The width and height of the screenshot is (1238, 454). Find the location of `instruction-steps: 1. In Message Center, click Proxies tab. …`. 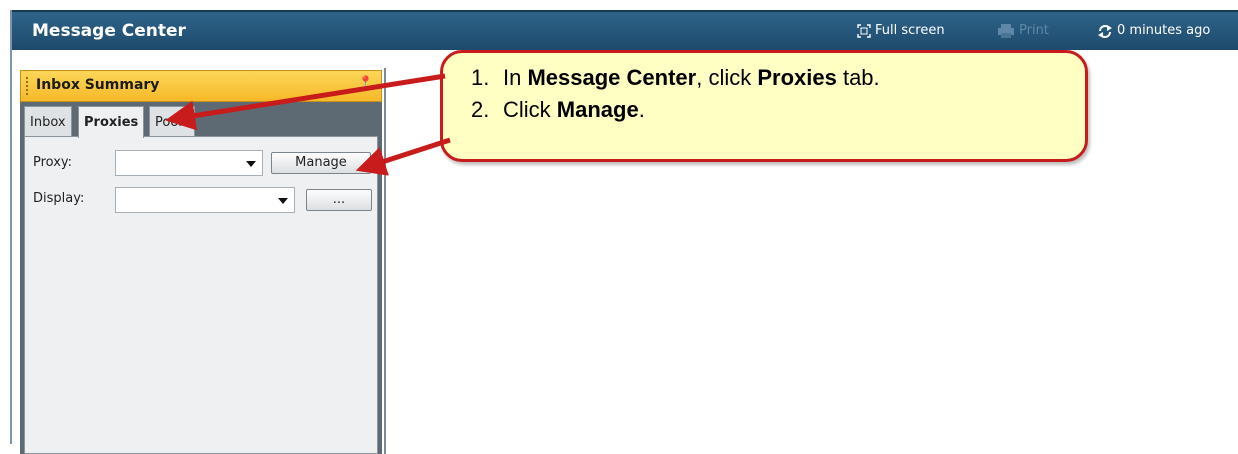

instruction-steps: 1. In Message Center, click Proxies tab. … is located at coordinates (675, 97).